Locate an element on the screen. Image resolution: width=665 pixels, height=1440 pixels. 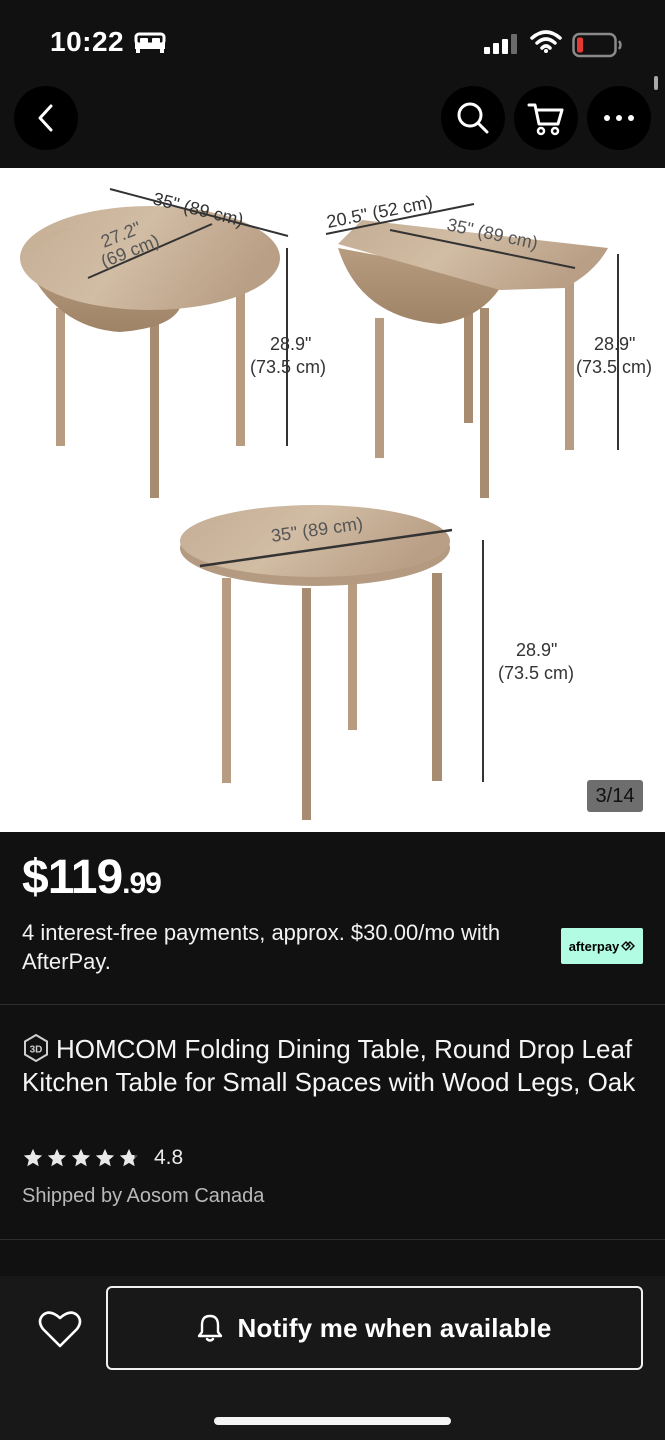
afterpay-badge: afterpay is located at coordinates (602, 946).